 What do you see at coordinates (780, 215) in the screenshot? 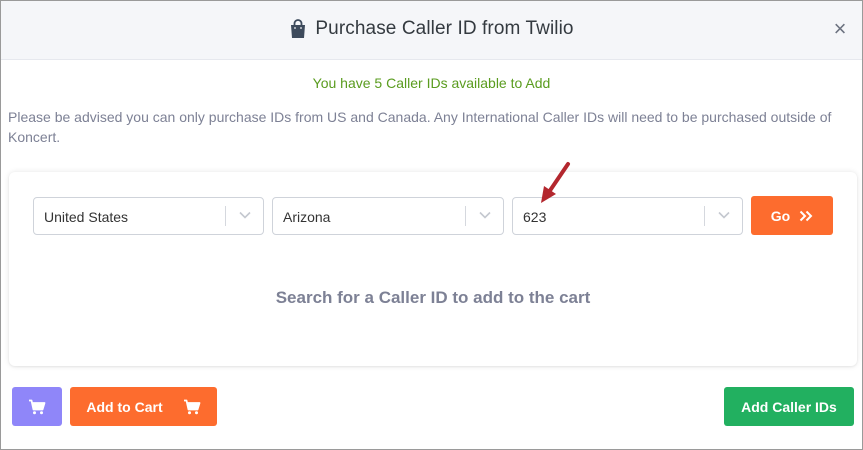
I see `go-button-label: Go` at bounding box center [780, 215].